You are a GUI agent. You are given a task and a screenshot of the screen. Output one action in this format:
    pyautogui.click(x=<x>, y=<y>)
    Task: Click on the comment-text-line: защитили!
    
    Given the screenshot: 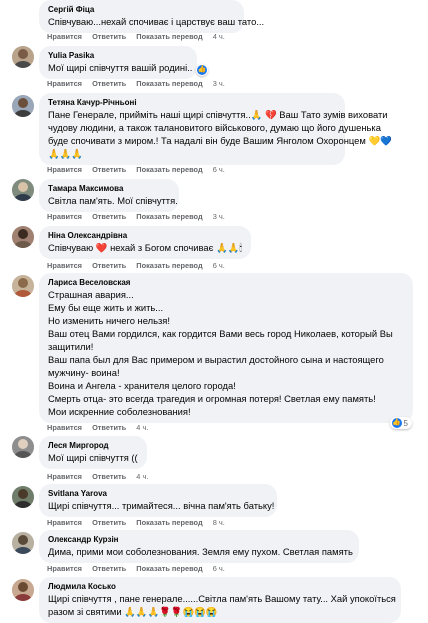 What is the action you would take?
    pyautogui.click(x=71, y=346)
    